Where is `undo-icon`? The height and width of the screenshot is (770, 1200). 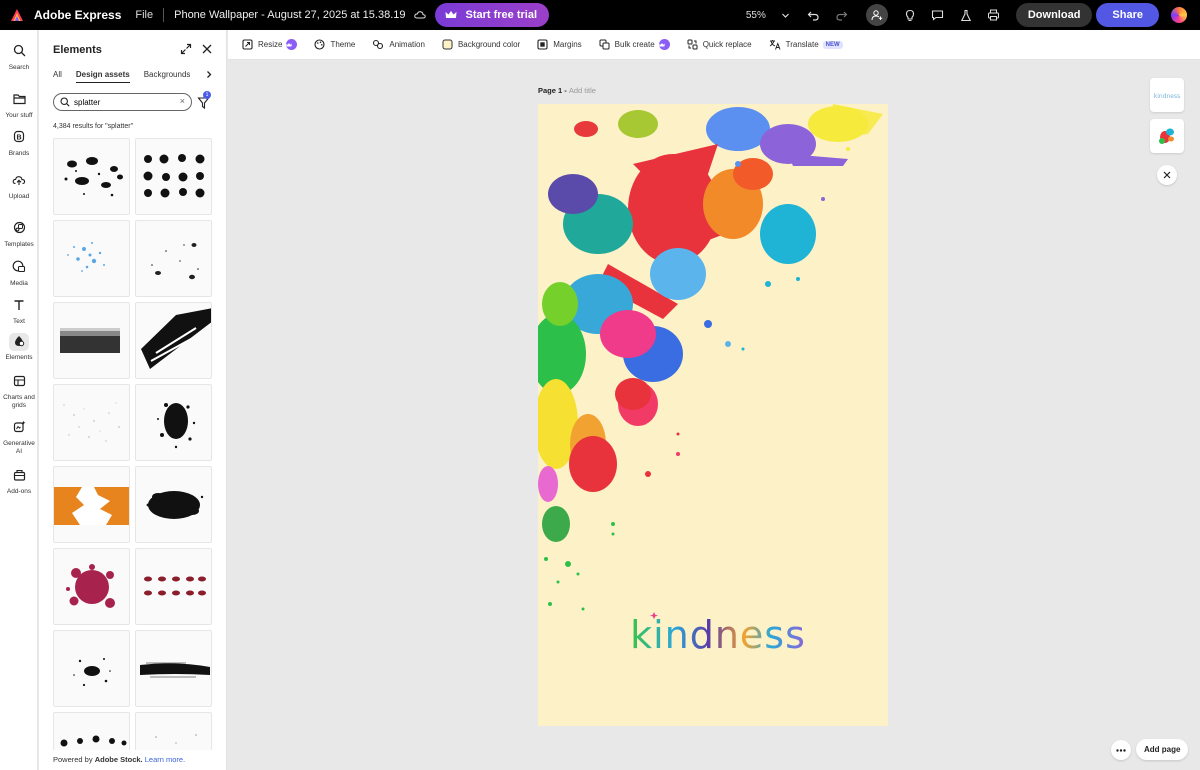 undo-icon is located at coordinates (814, 15).